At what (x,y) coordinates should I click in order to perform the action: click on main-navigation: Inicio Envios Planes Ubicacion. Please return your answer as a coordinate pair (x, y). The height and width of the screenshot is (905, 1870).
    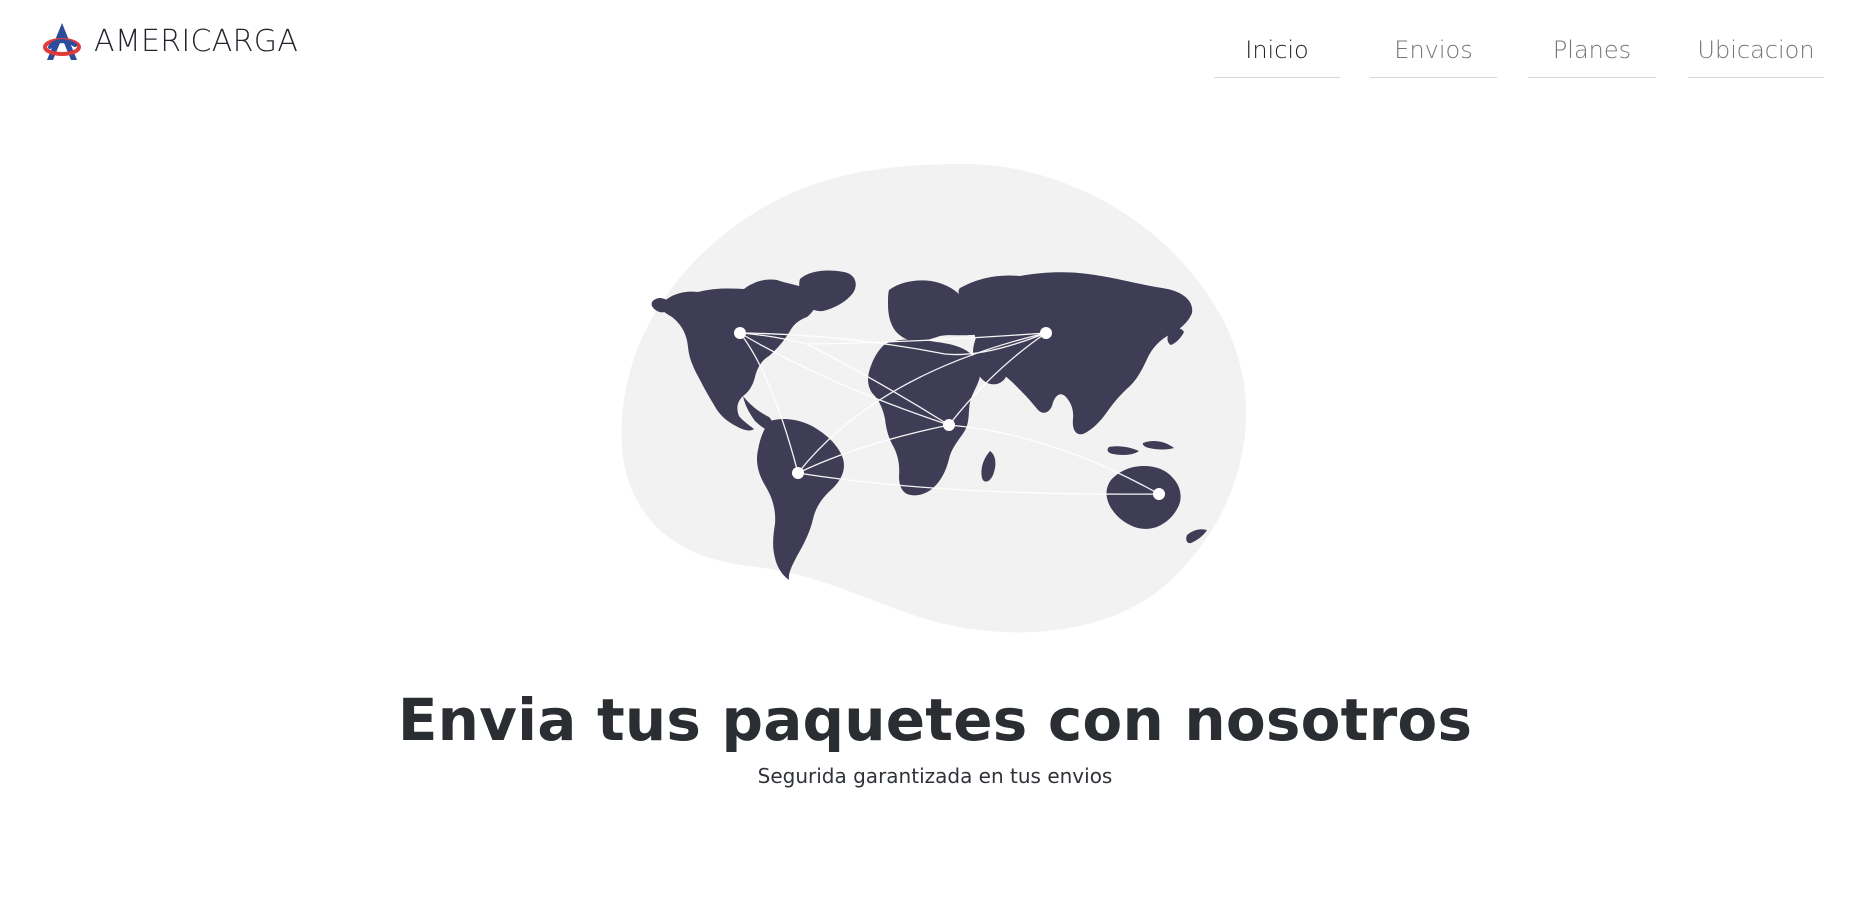
    Looking at the image, I should click on (935, 52).